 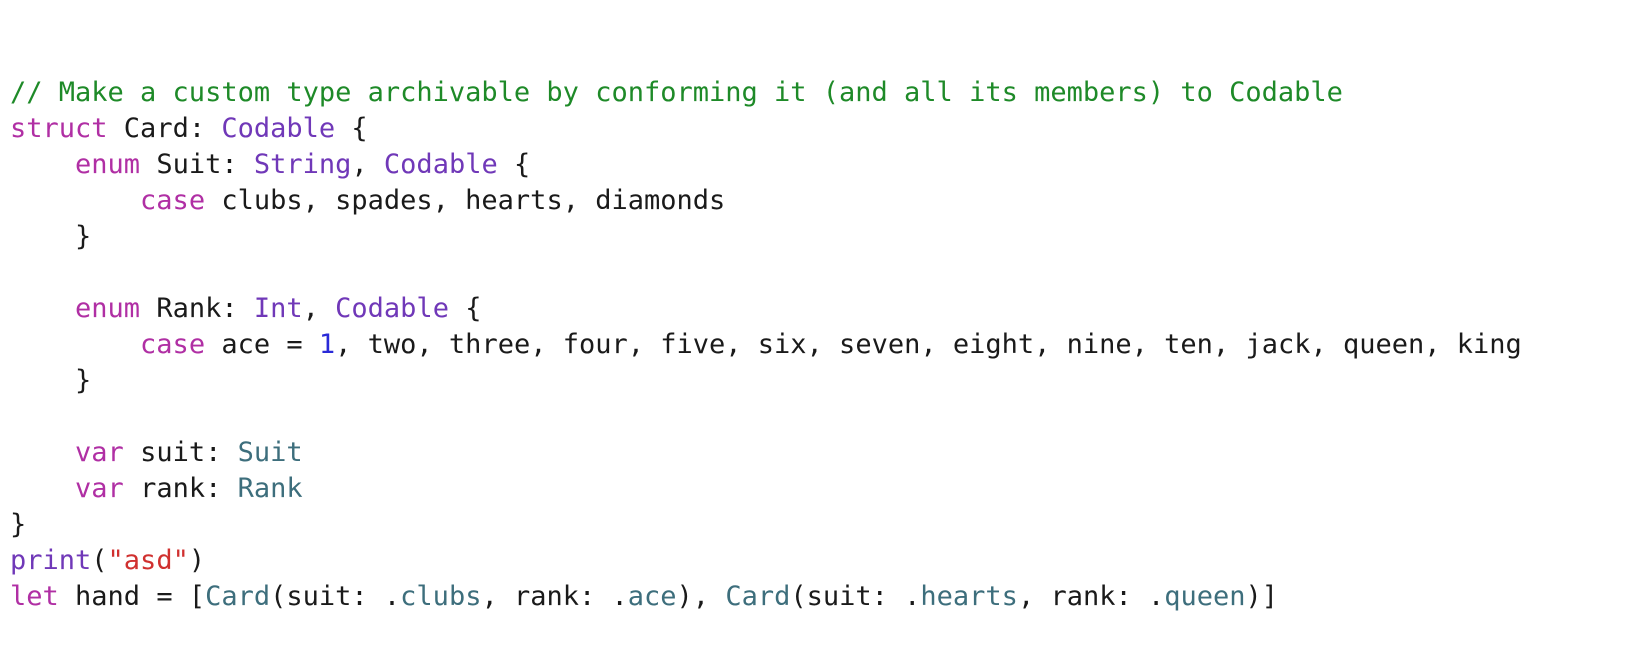 What do you see at coordinates (327, 344) in the screenshot?
I see `code-token-number: 1` at bounding box center [327, 344].